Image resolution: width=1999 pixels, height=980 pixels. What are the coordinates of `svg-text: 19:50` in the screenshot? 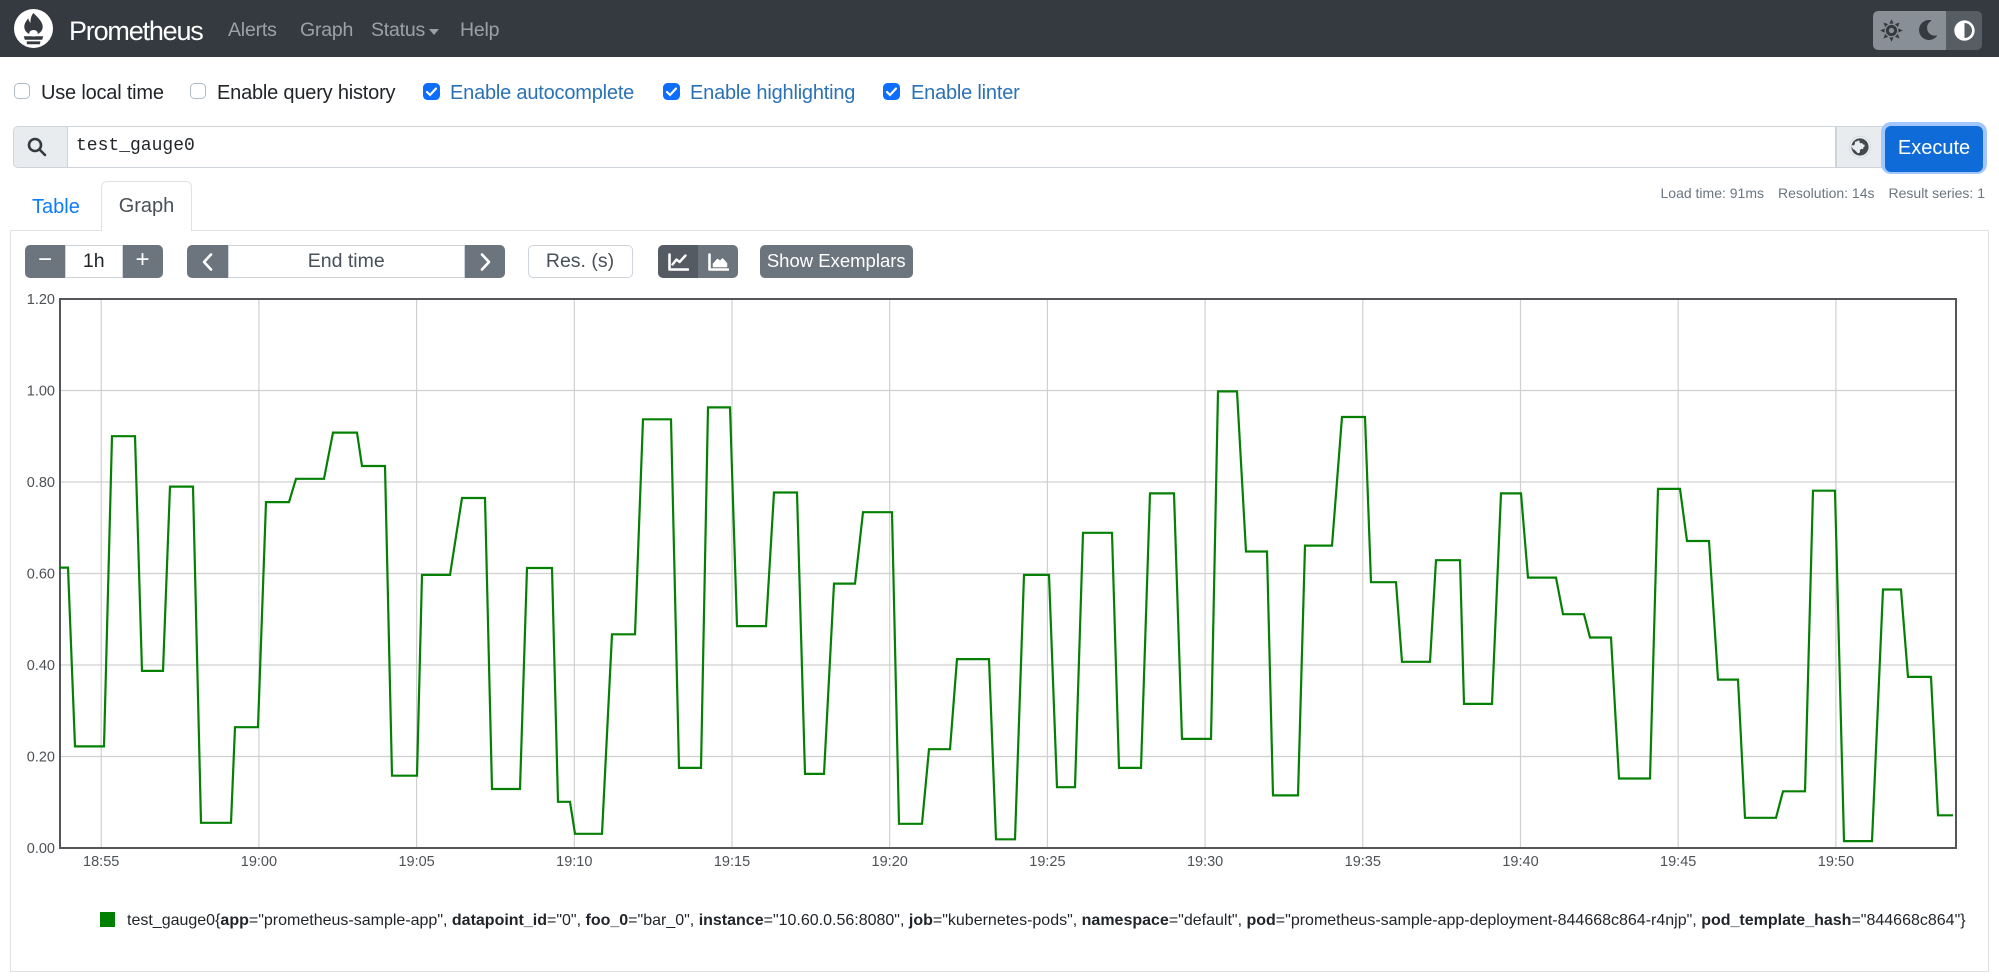 It's located at (1836, 862).